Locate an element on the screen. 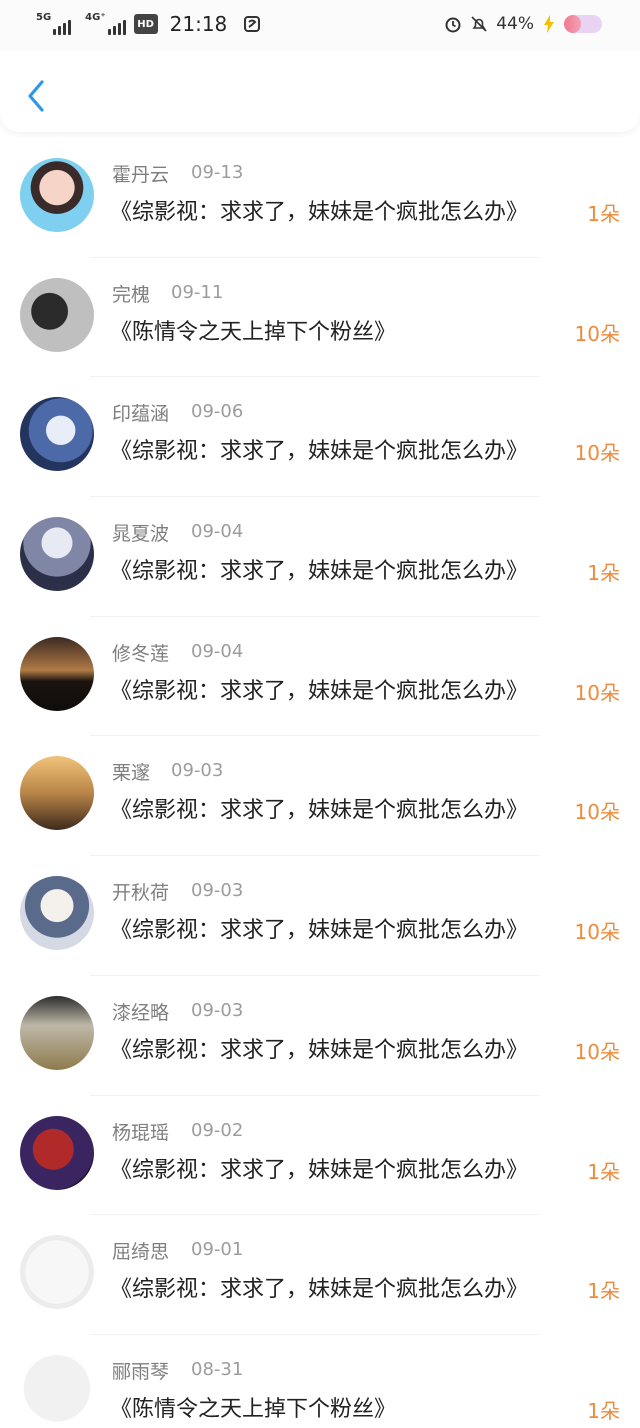  battery-icon is located at coordinates (583, 24).